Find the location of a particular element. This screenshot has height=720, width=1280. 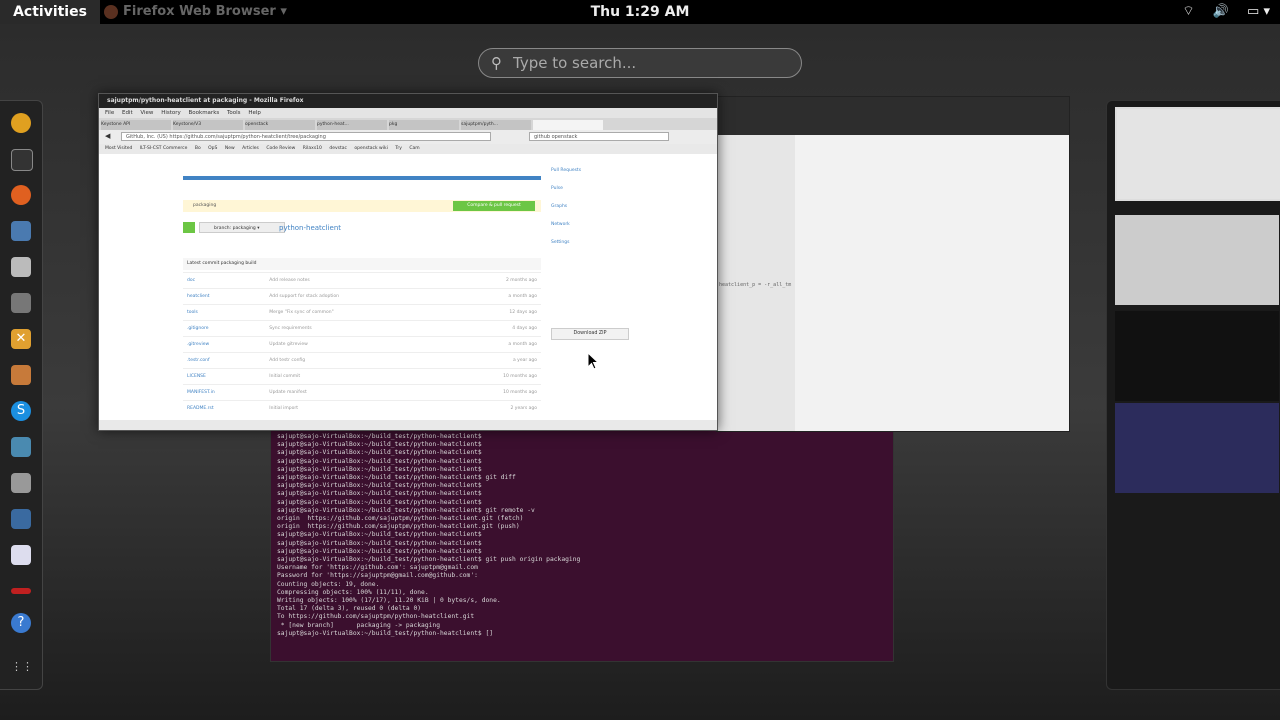

bookmark-item: openstack wiki is located at coordinates (370, 148).